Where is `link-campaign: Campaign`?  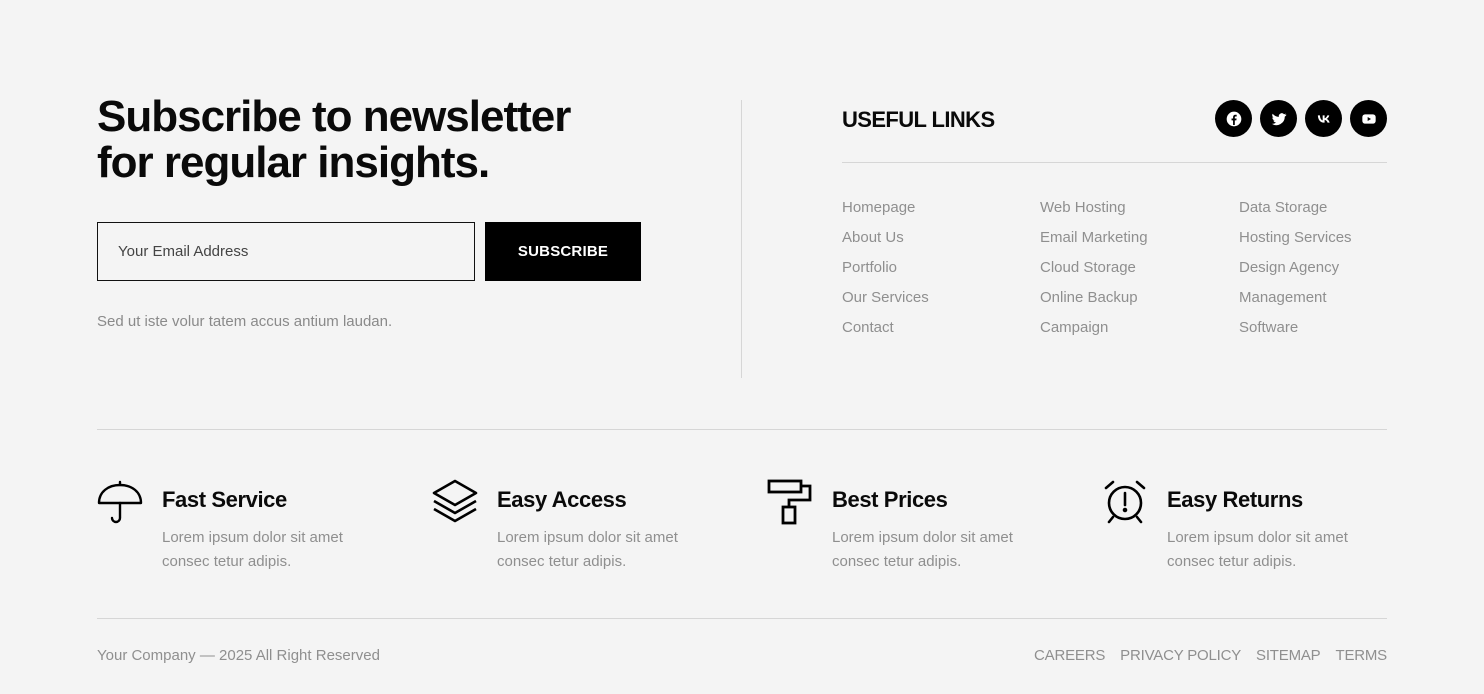
link-campaign: Campaign is located at coordinates (1094, 328).